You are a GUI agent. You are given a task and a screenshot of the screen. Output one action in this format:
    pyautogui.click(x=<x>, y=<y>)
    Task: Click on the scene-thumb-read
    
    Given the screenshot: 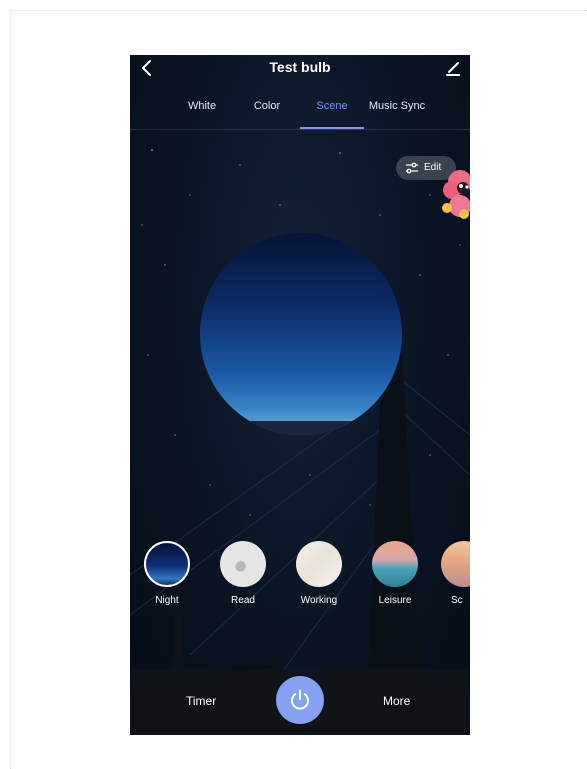 What is the action you would take?
    pyautogui.click(x=243, y=564)
    